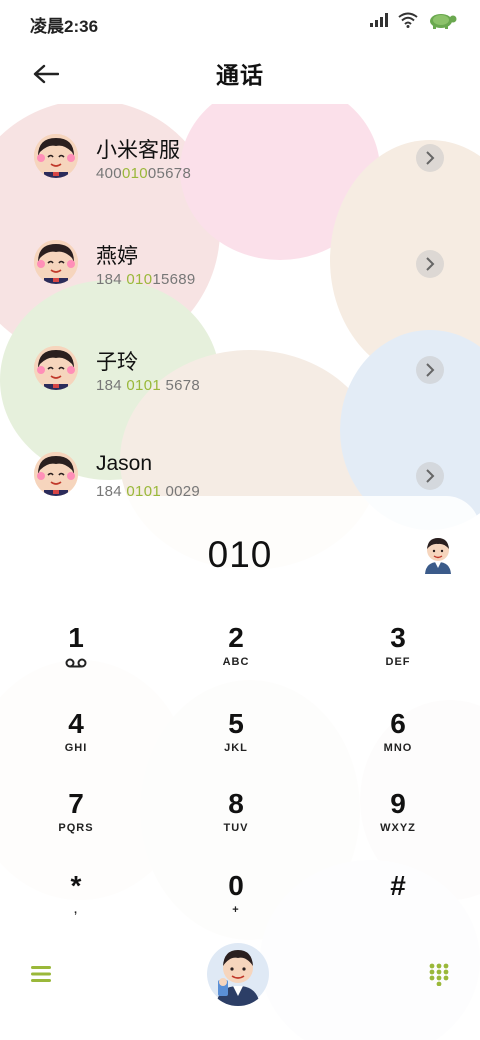 Image resolution: width=480 pixels, height=1040 pixels. I want to click on status-time: 凌晨2:36, so click(64, 26).